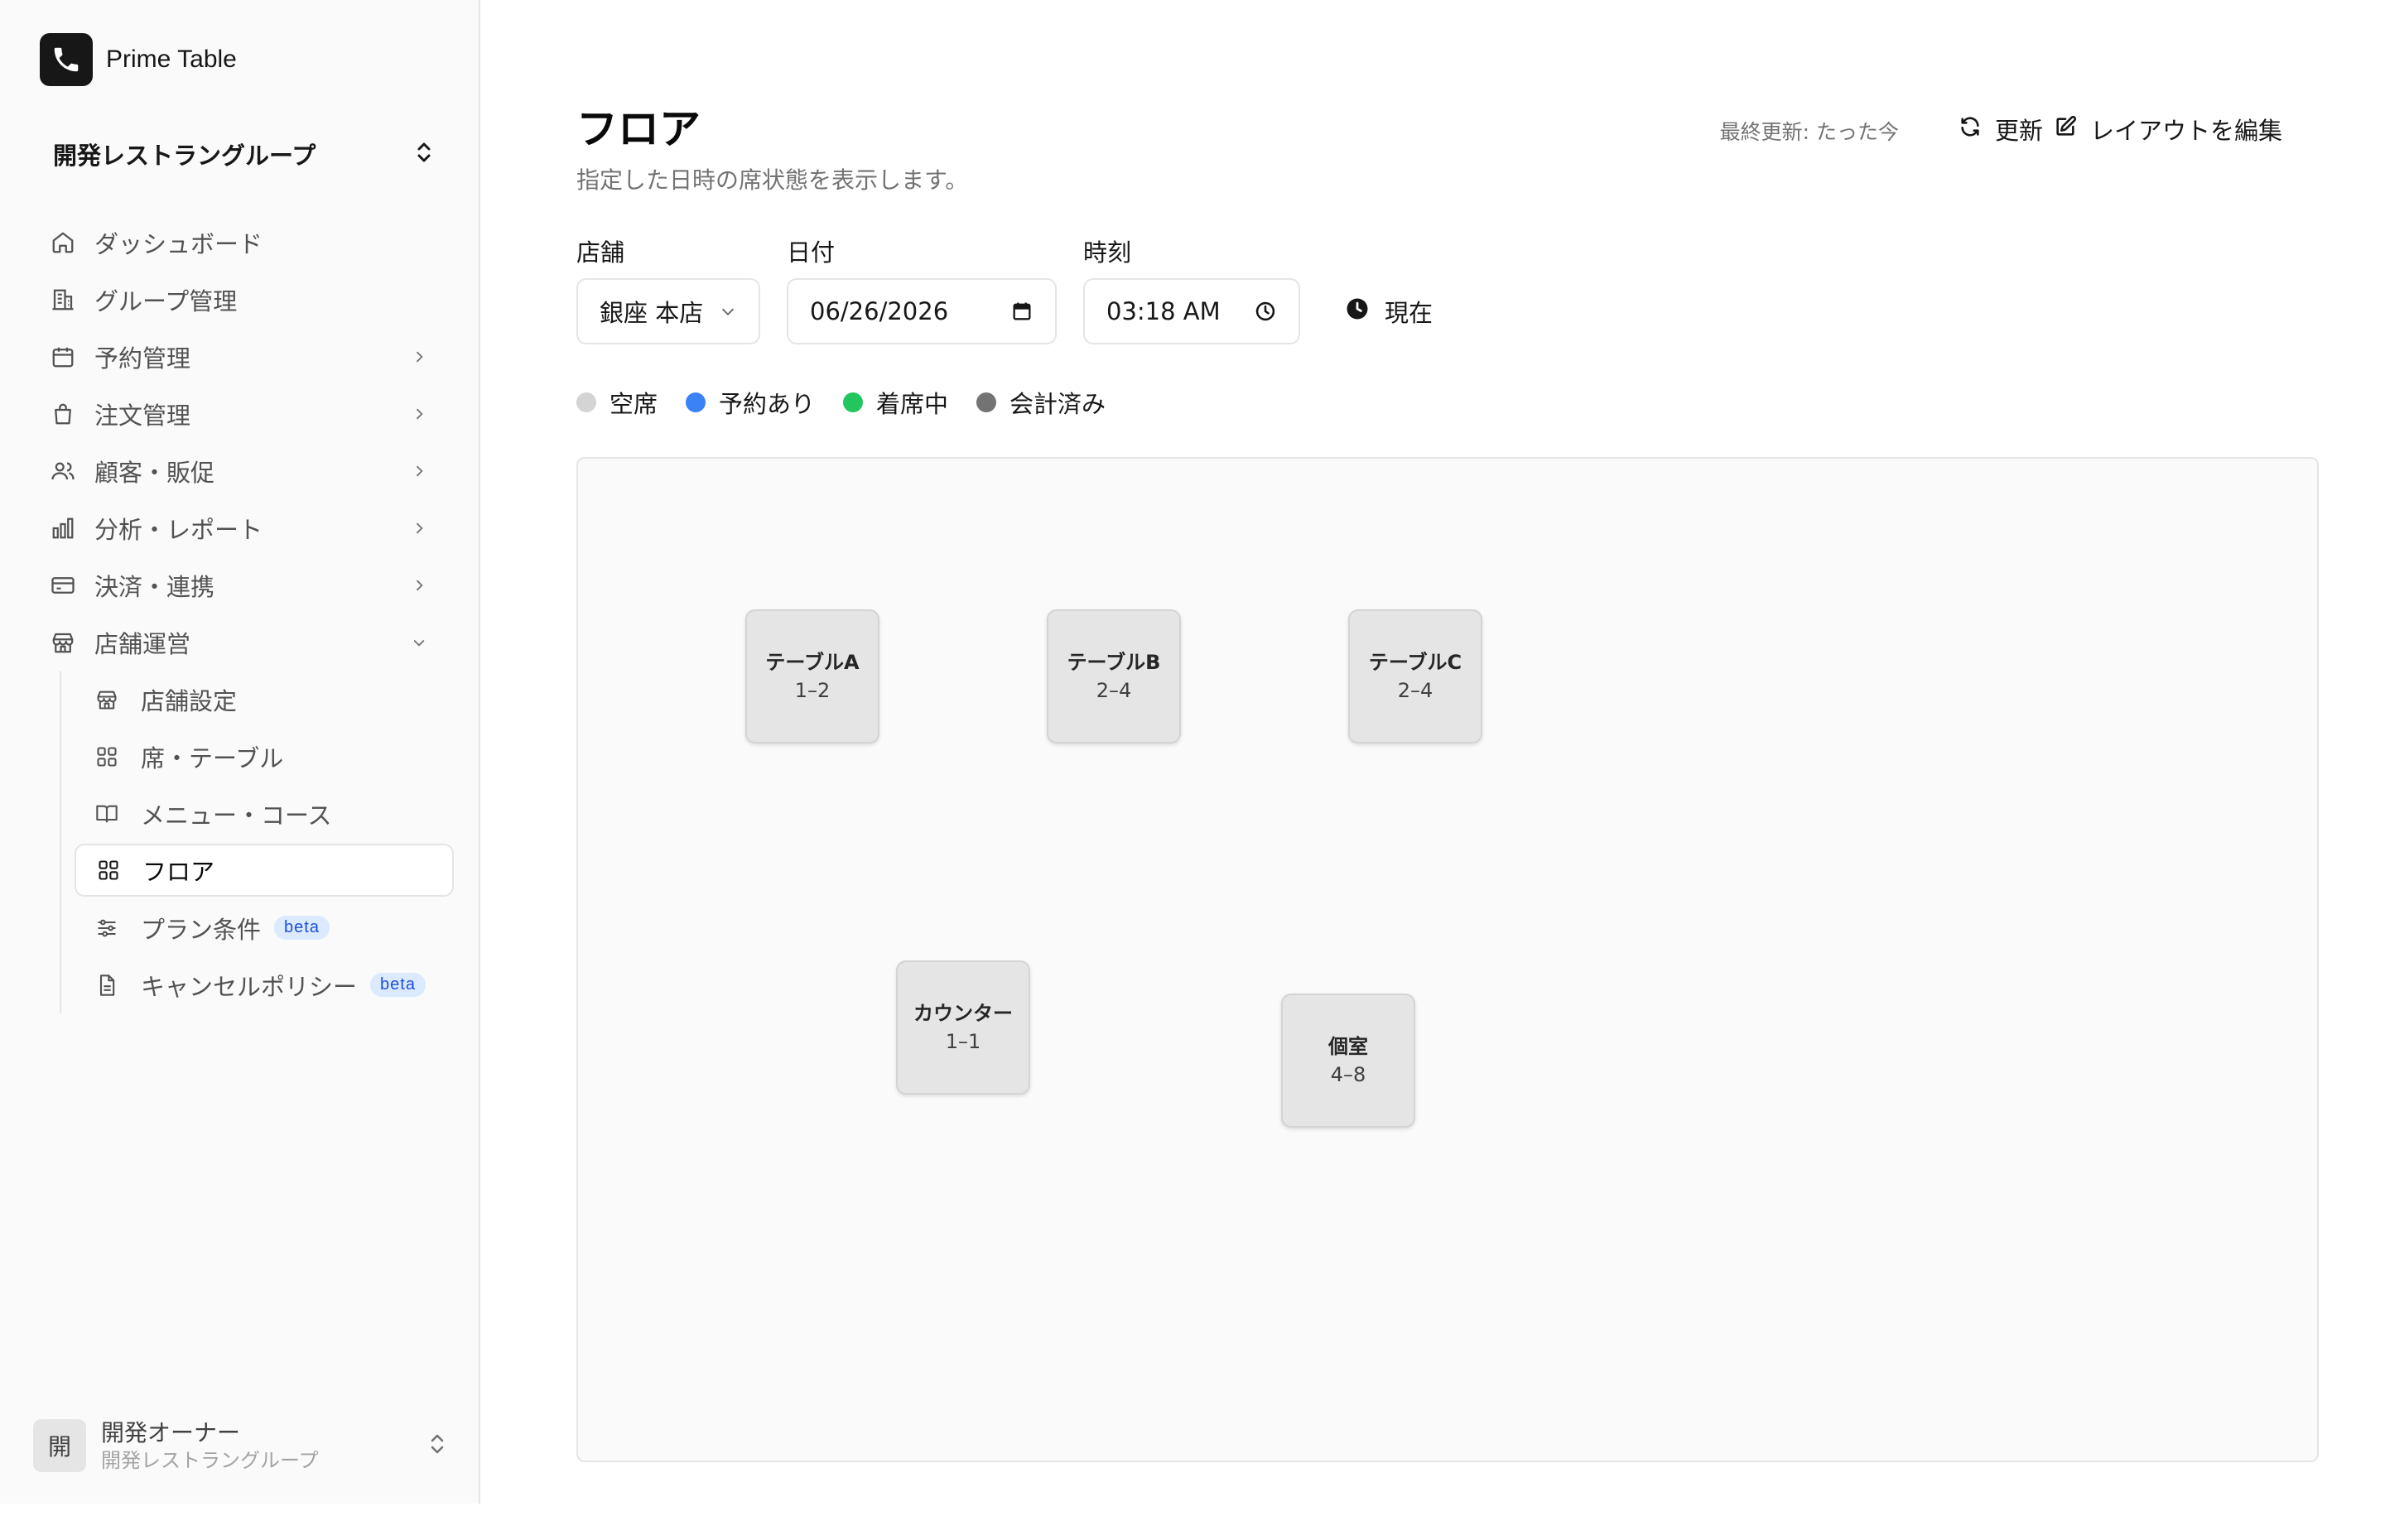 Image resolution: width=2385 pixels, height=1540 pixels. Describe the element at coordinates (767, 404) in the screenshot. I see `legend-label: 予約あり` at that location.